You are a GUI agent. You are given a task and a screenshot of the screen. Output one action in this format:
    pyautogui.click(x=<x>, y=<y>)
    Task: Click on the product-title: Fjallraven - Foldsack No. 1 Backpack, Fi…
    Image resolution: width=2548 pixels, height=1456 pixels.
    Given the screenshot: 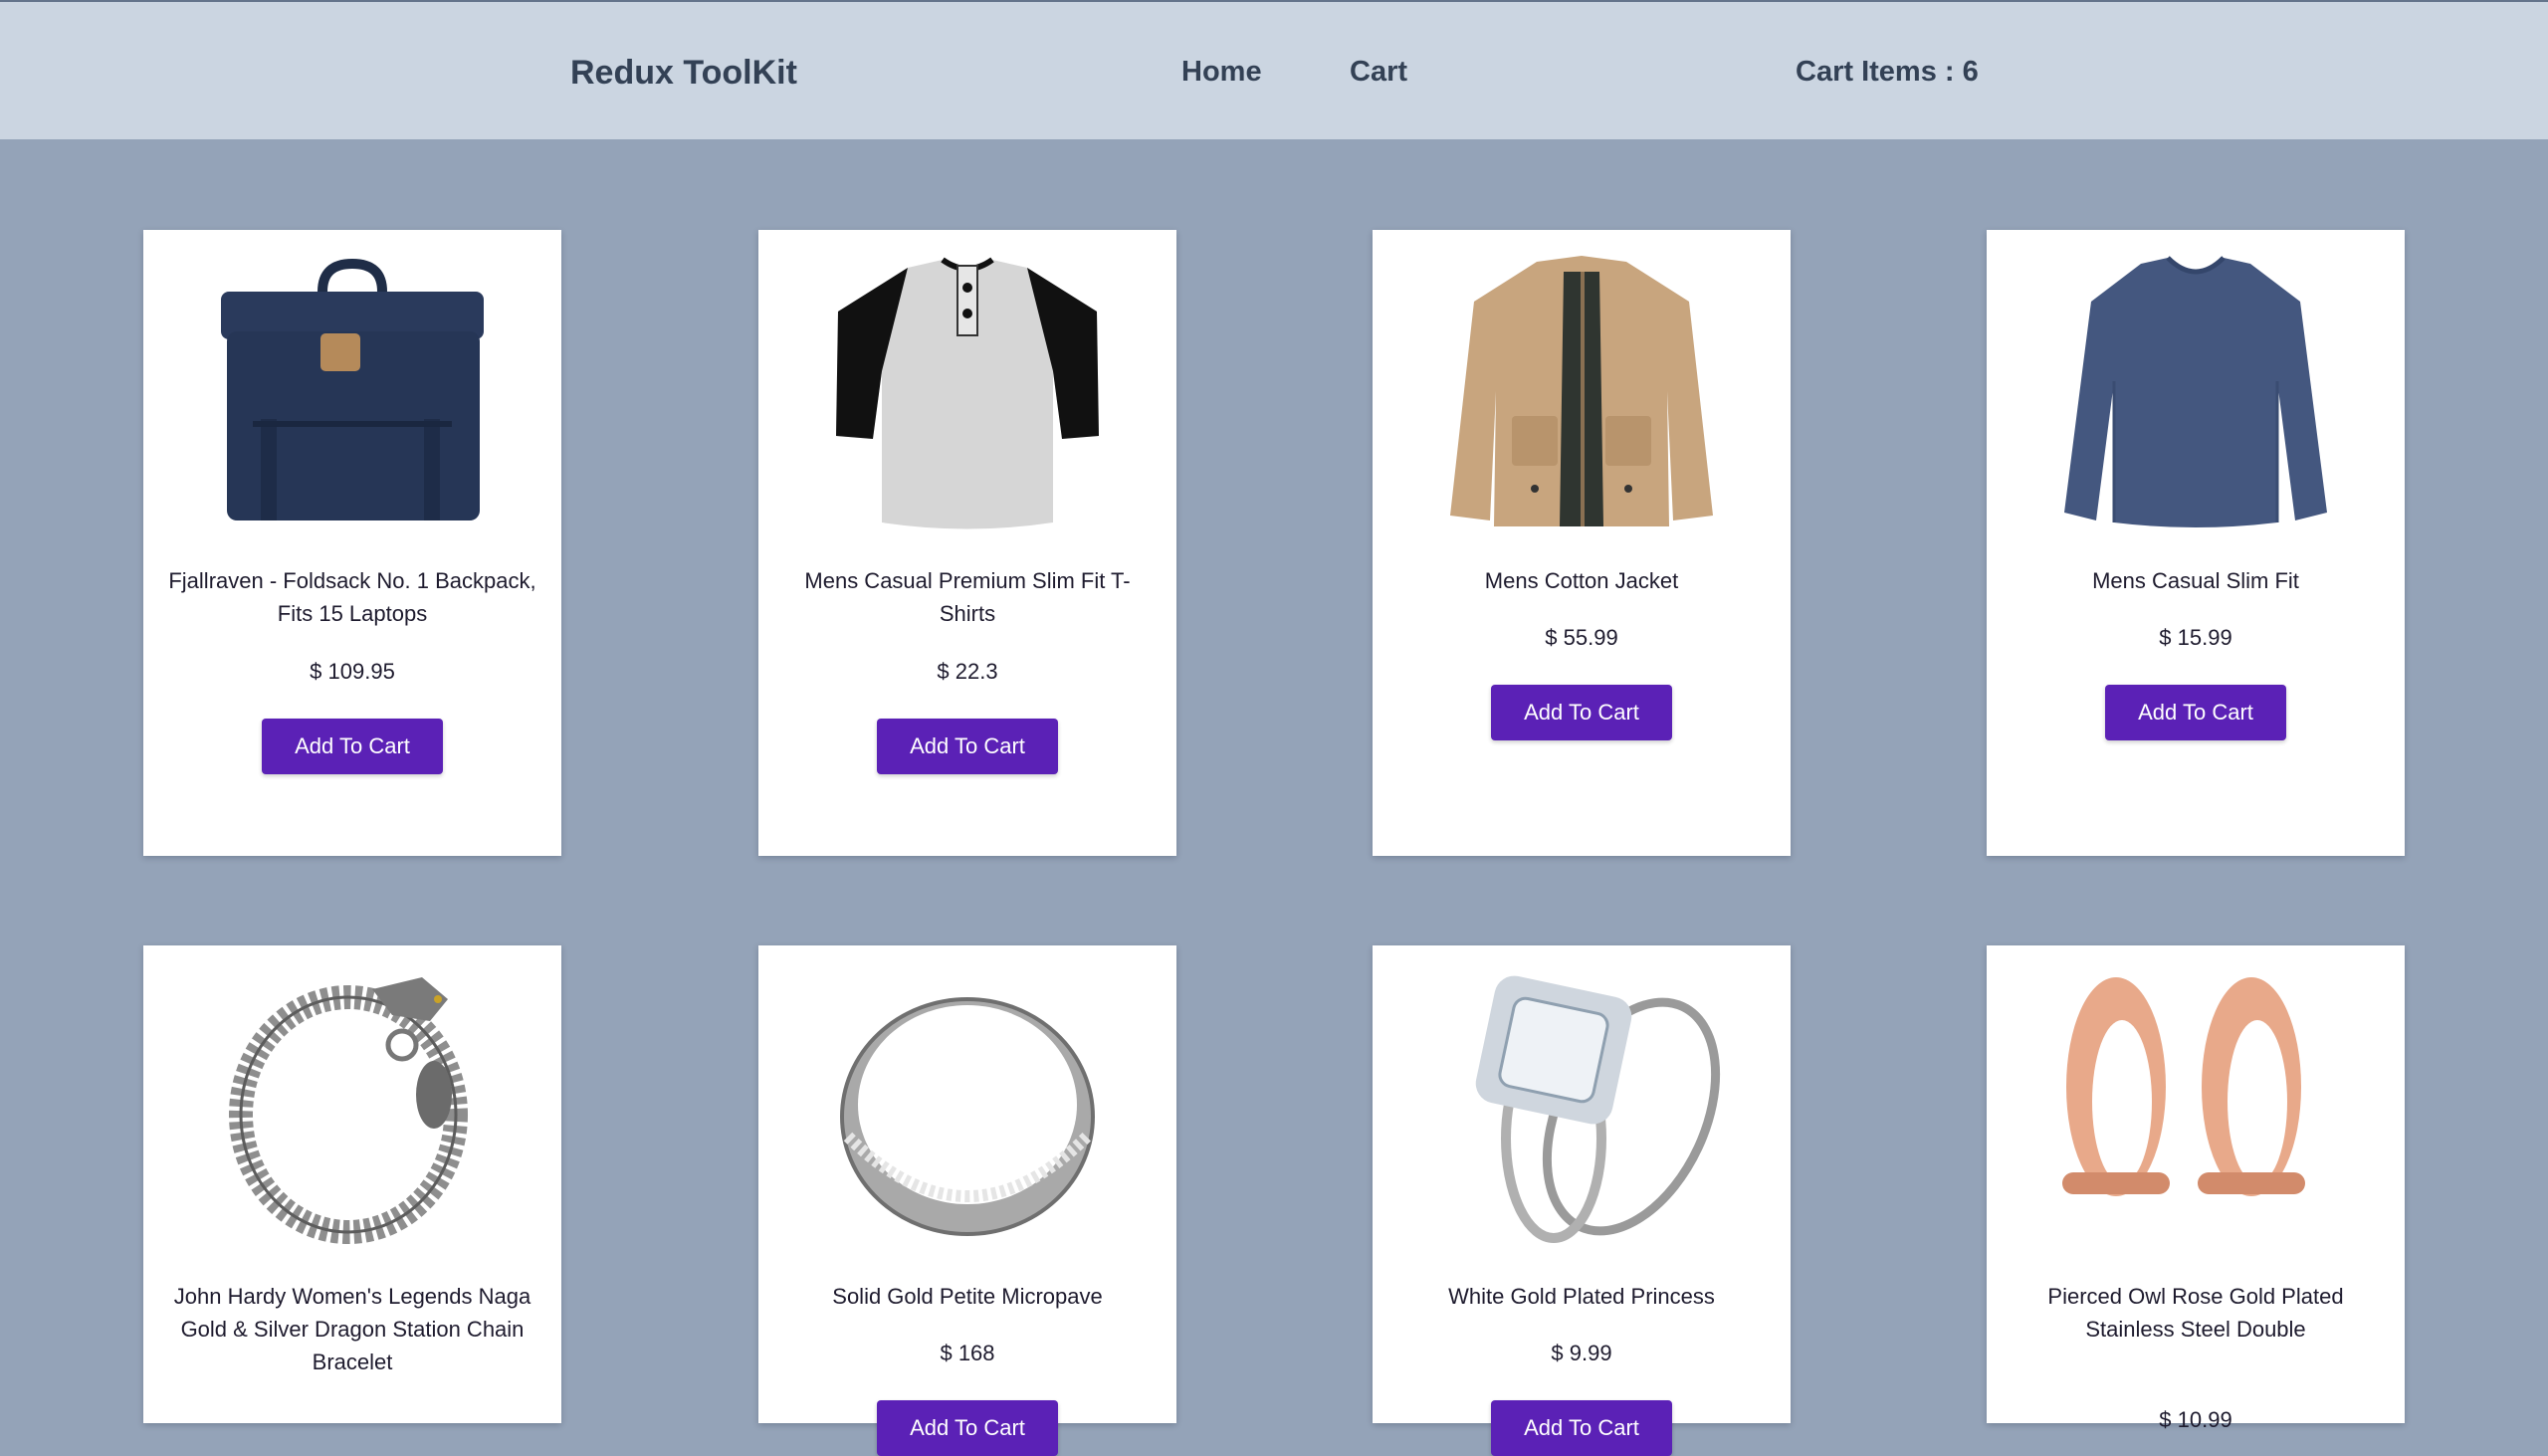 What is the action you would take?
    pyautogui.click(x=352, y=597)
    